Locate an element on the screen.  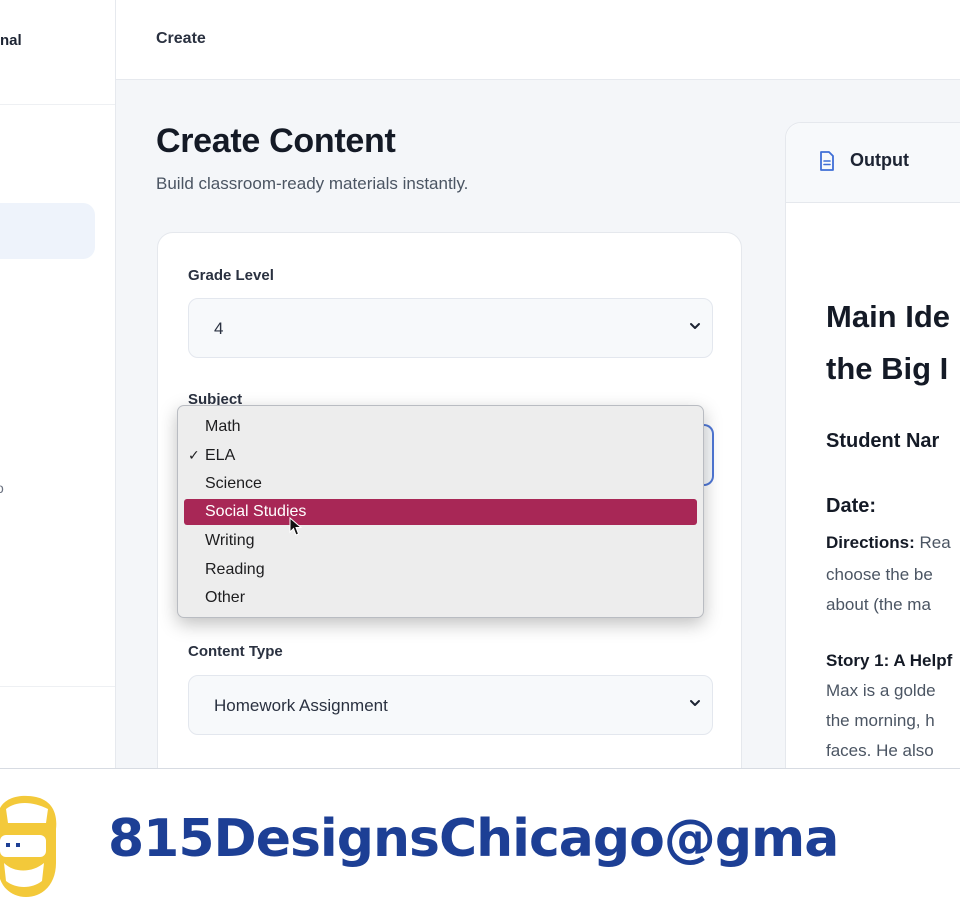
option-label: Writing is located at coordinates (230, 540).